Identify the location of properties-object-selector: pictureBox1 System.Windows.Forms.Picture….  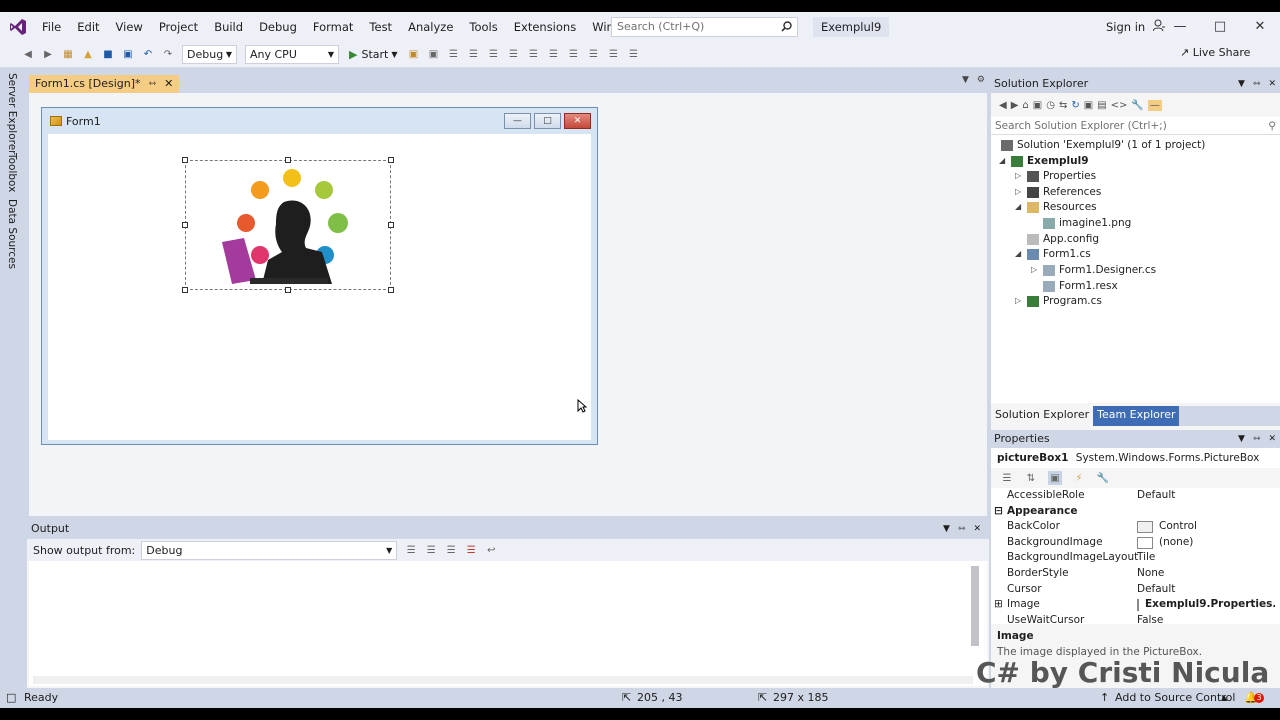
(1135, 458).